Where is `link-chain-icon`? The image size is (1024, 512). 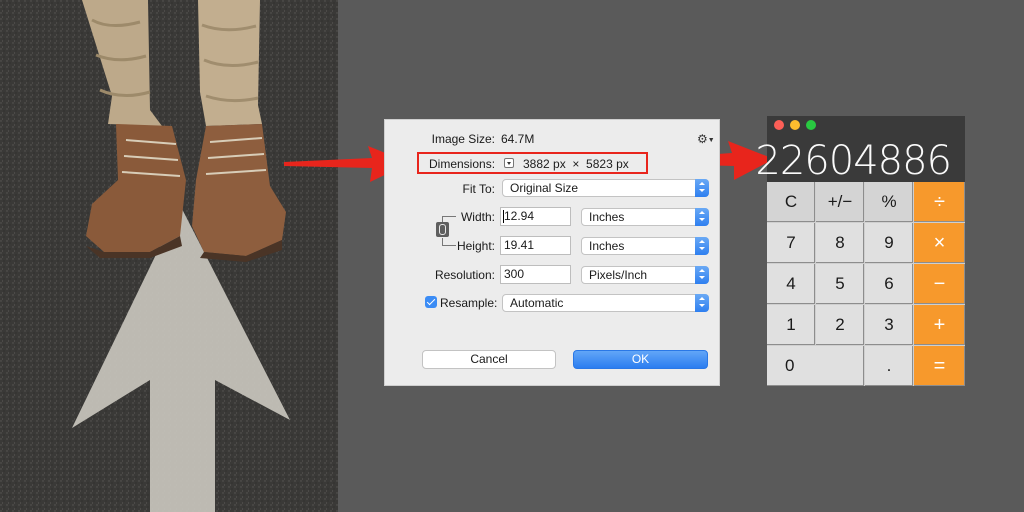
link-chain-icon is located at coordinates (442, 229).